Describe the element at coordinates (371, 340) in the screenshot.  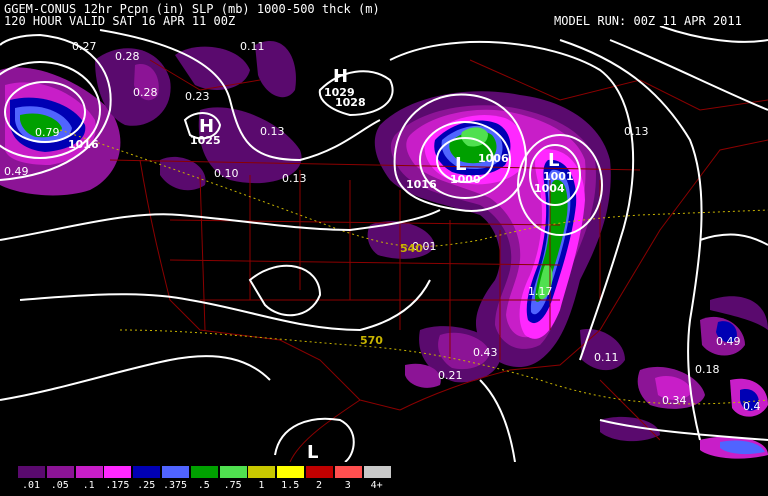
I see `thickness-label: 570` at that location.